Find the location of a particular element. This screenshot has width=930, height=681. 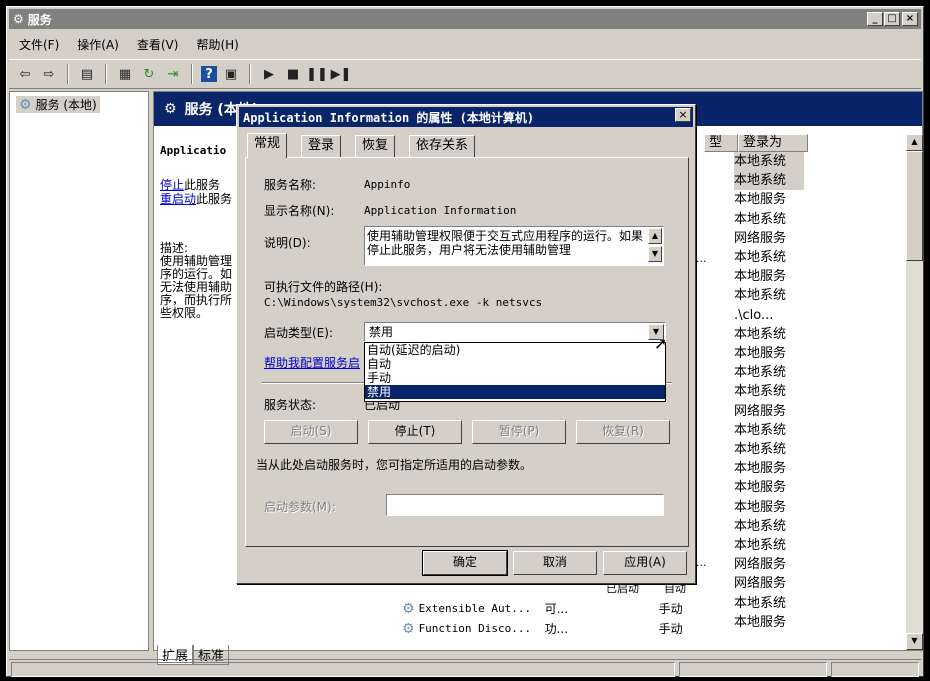

tab-general: 常规 is located at coordinates (267, 145).